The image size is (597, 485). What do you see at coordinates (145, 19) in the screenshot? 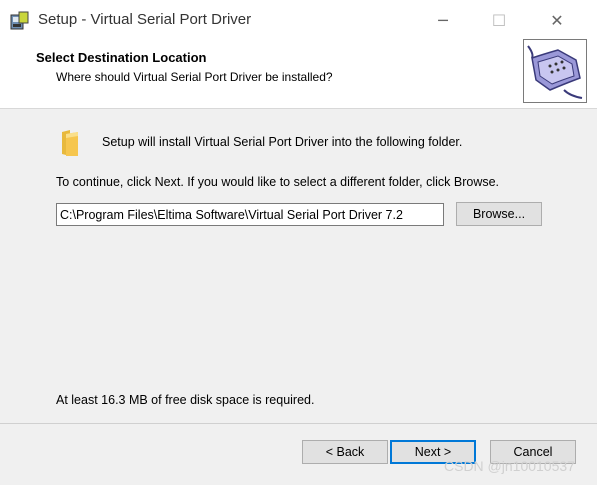
I see `window-title: Setup - Virtual Serial Port Driver` at bounding box center [145, 19].